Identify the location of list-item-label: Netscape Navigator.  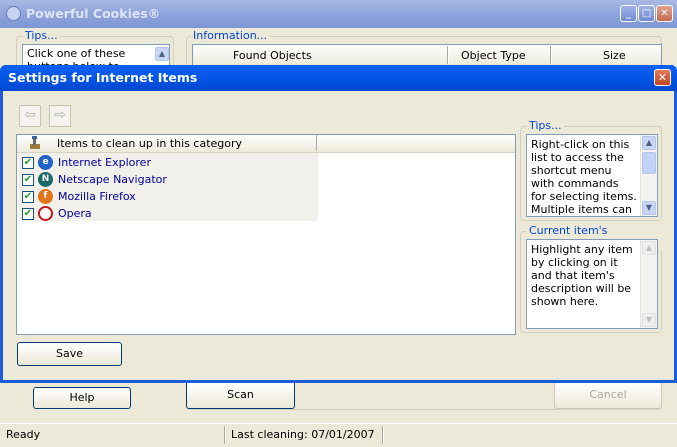
(112, 179).